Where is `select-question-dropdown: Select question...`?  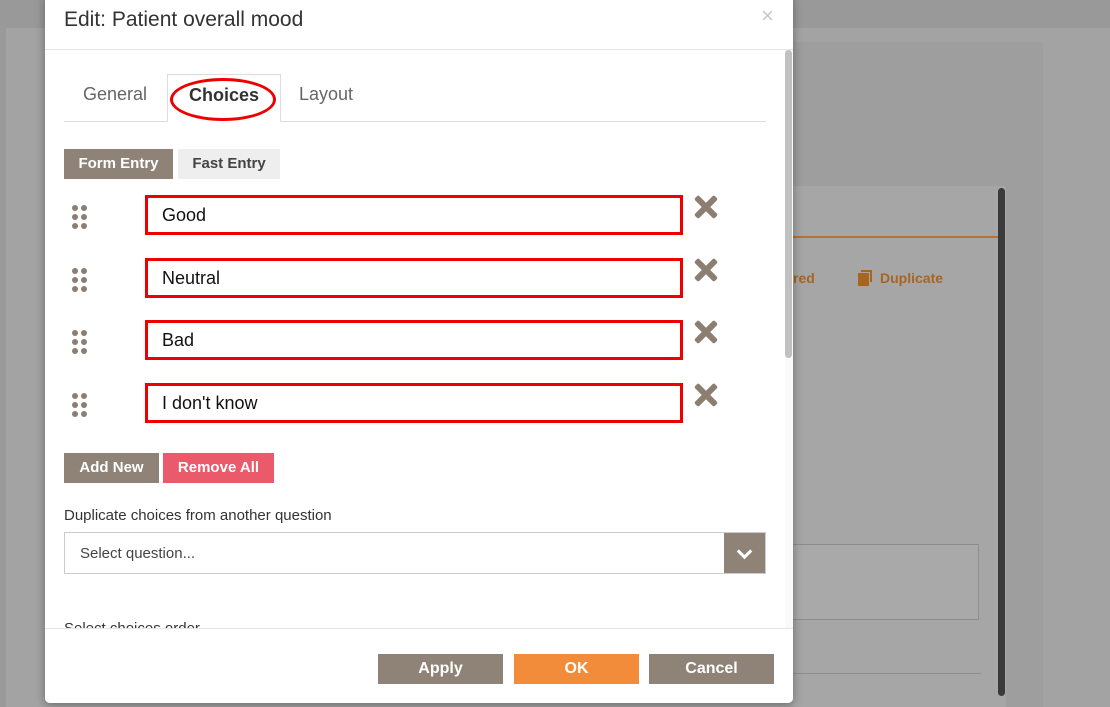
select-question-dropdown: Select question... is located at coordinates (415, 553).